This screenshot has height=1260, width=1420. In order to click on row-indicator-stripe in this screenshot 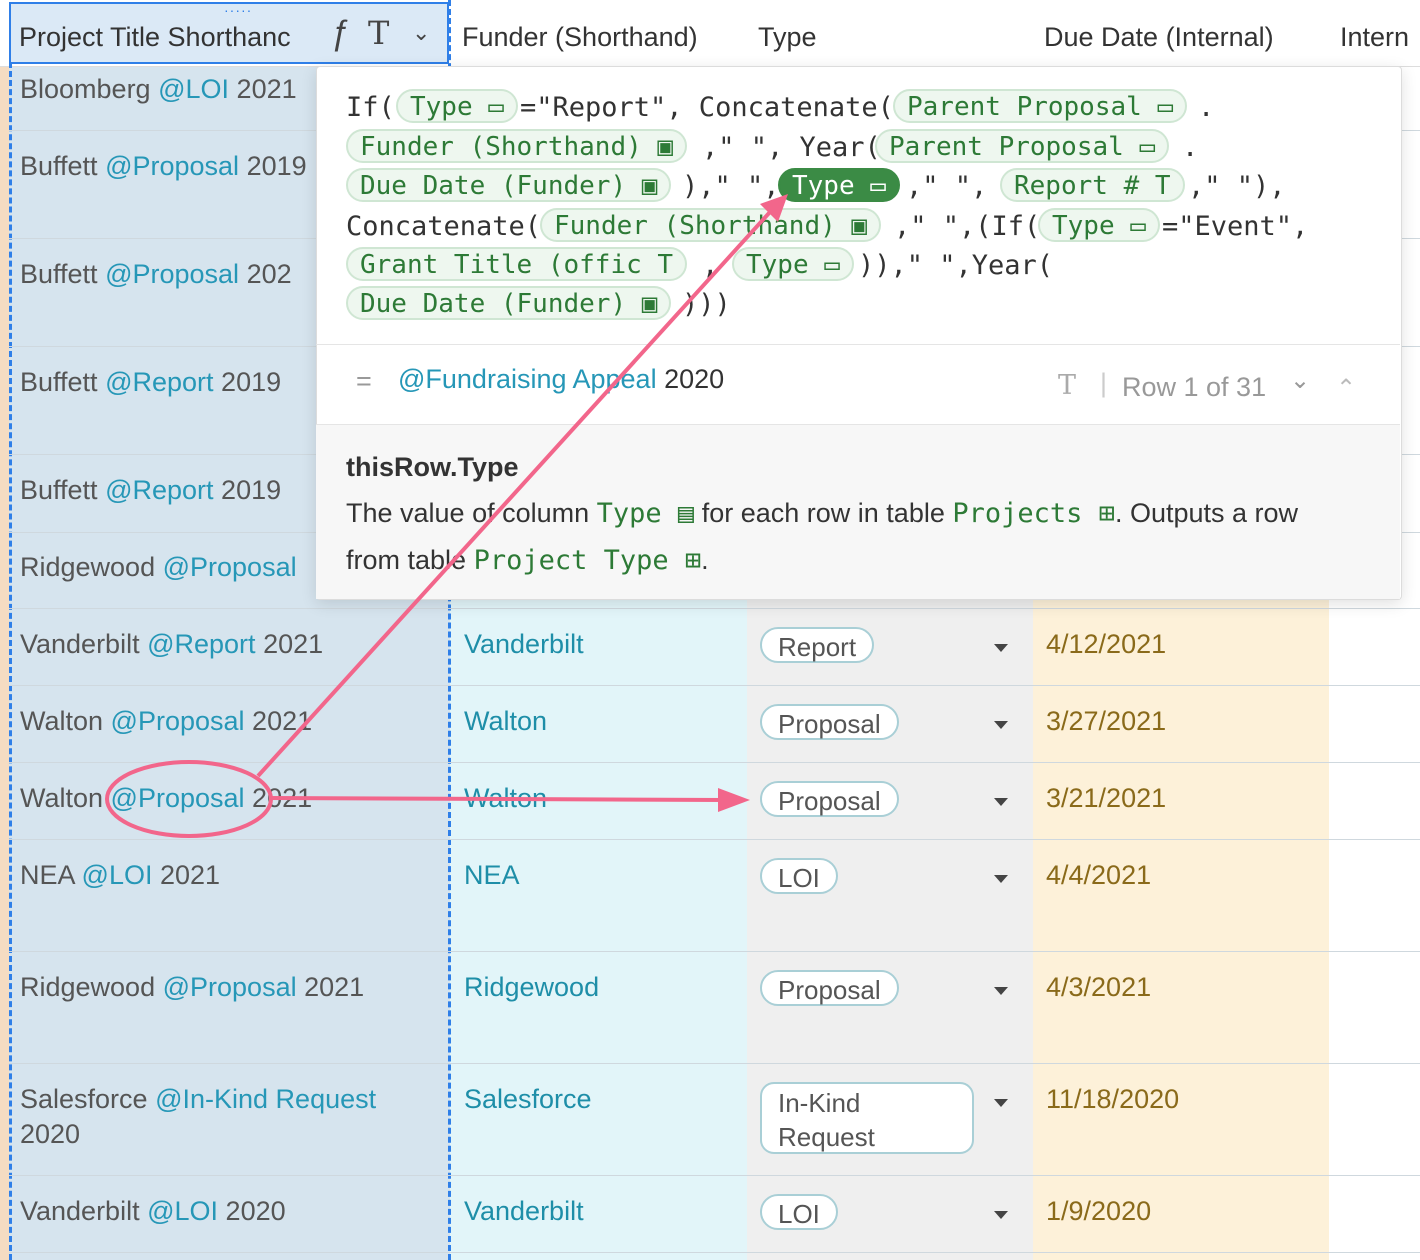, I will do `click(4, 630)`.